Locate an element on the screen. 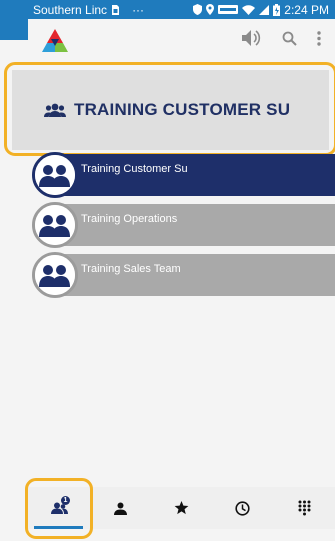 This screenshot has height=541, width=335. tab-dialpad is located at coordinates (304, 508).